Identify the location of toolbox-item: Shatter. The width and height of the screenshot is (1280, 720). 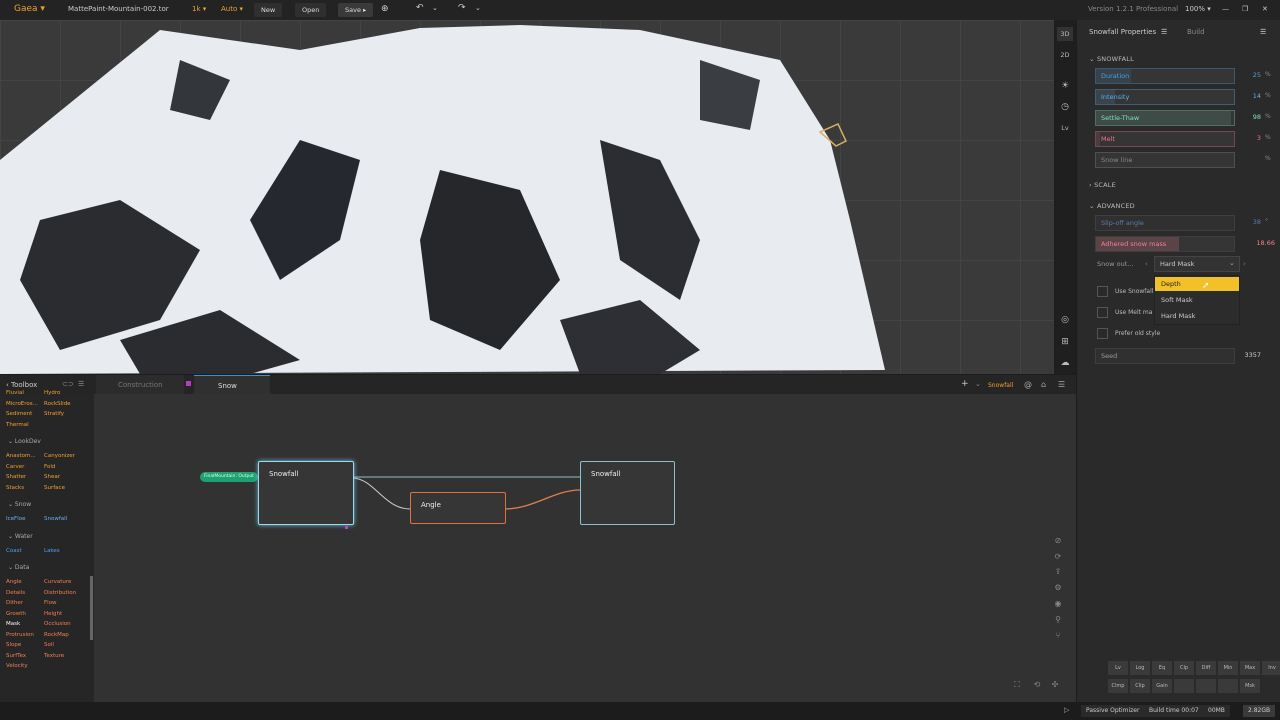
(16, 477).